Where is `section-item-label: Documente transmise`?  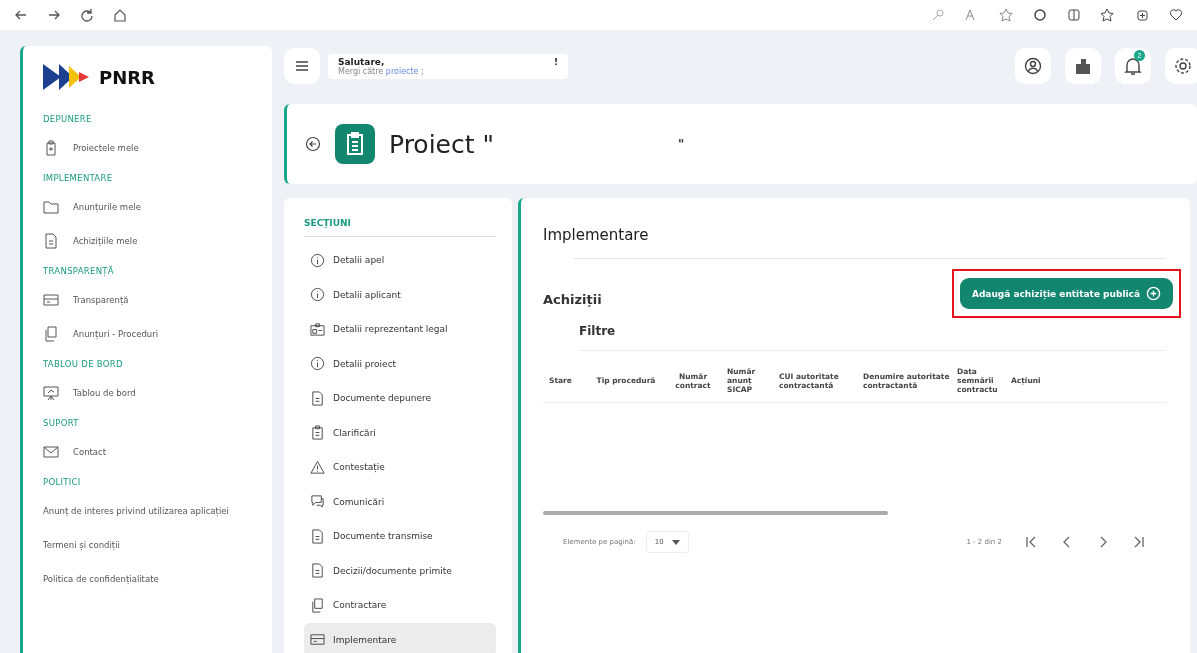
section-item-label: Documente transmise is located at coordinates (383, 536).